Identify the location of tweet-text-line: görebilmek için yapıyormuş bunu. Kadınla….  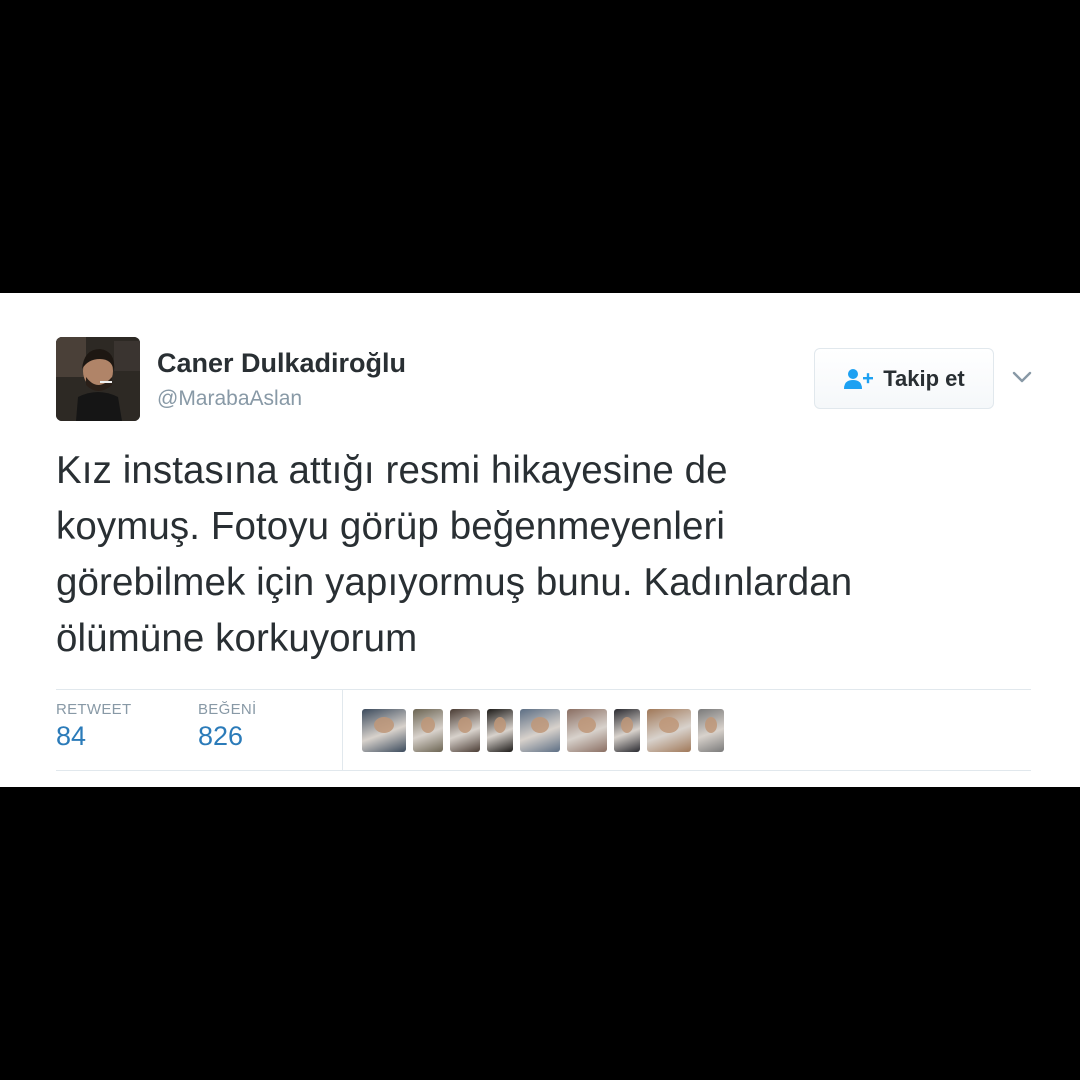
(454, 582).